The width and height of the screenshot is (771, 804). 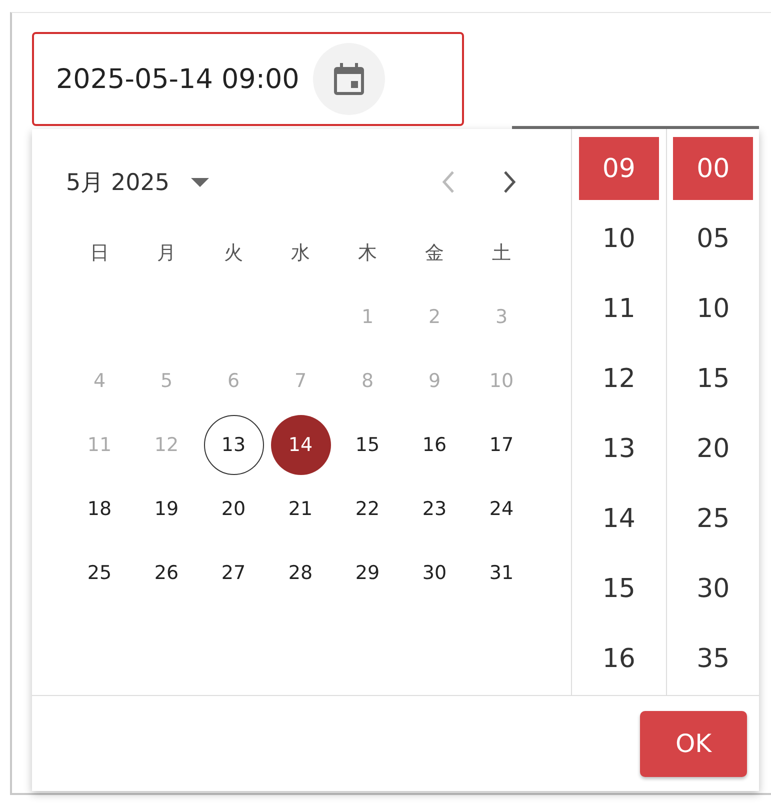 I want to click on hour-option: 15, so click(x=618, y=588).